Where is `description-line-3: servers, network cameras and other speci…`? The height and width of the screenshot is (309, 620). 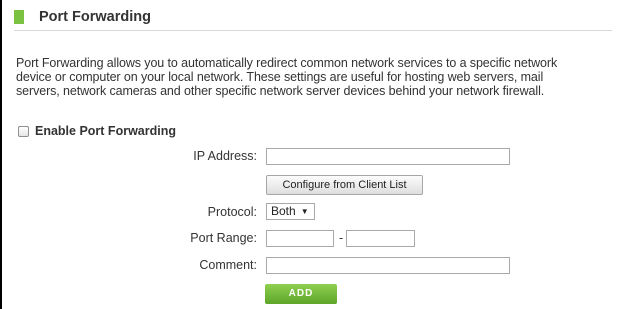
description-line-3: servers, network cameras and other speci… is located at coordinates (280, 91).